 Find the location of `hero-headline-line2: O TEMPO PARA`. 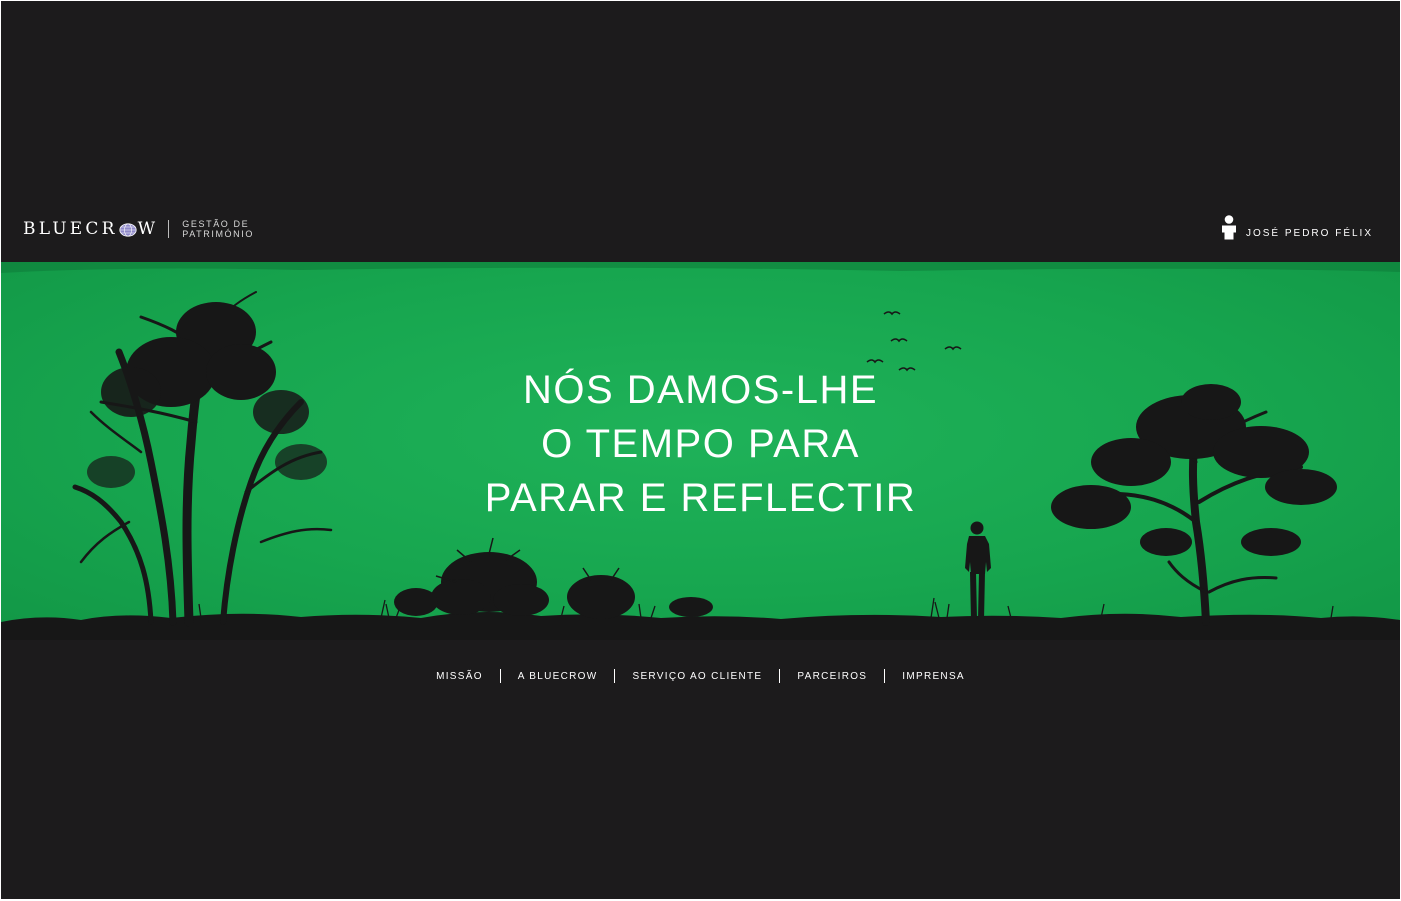

hero-headline-line2: O TEMPO PARA is located at coordinates (700, 444).